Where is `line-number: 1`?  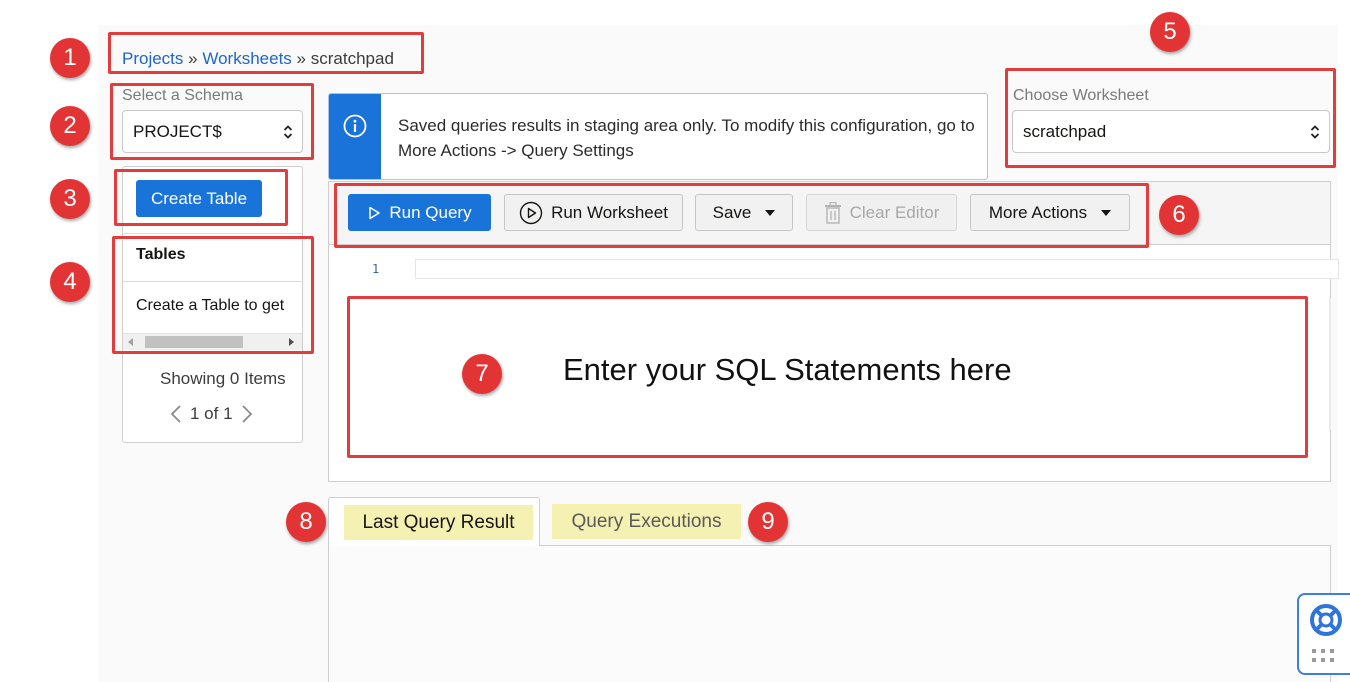 line-number: 1 is located at coordinates (376, 269).